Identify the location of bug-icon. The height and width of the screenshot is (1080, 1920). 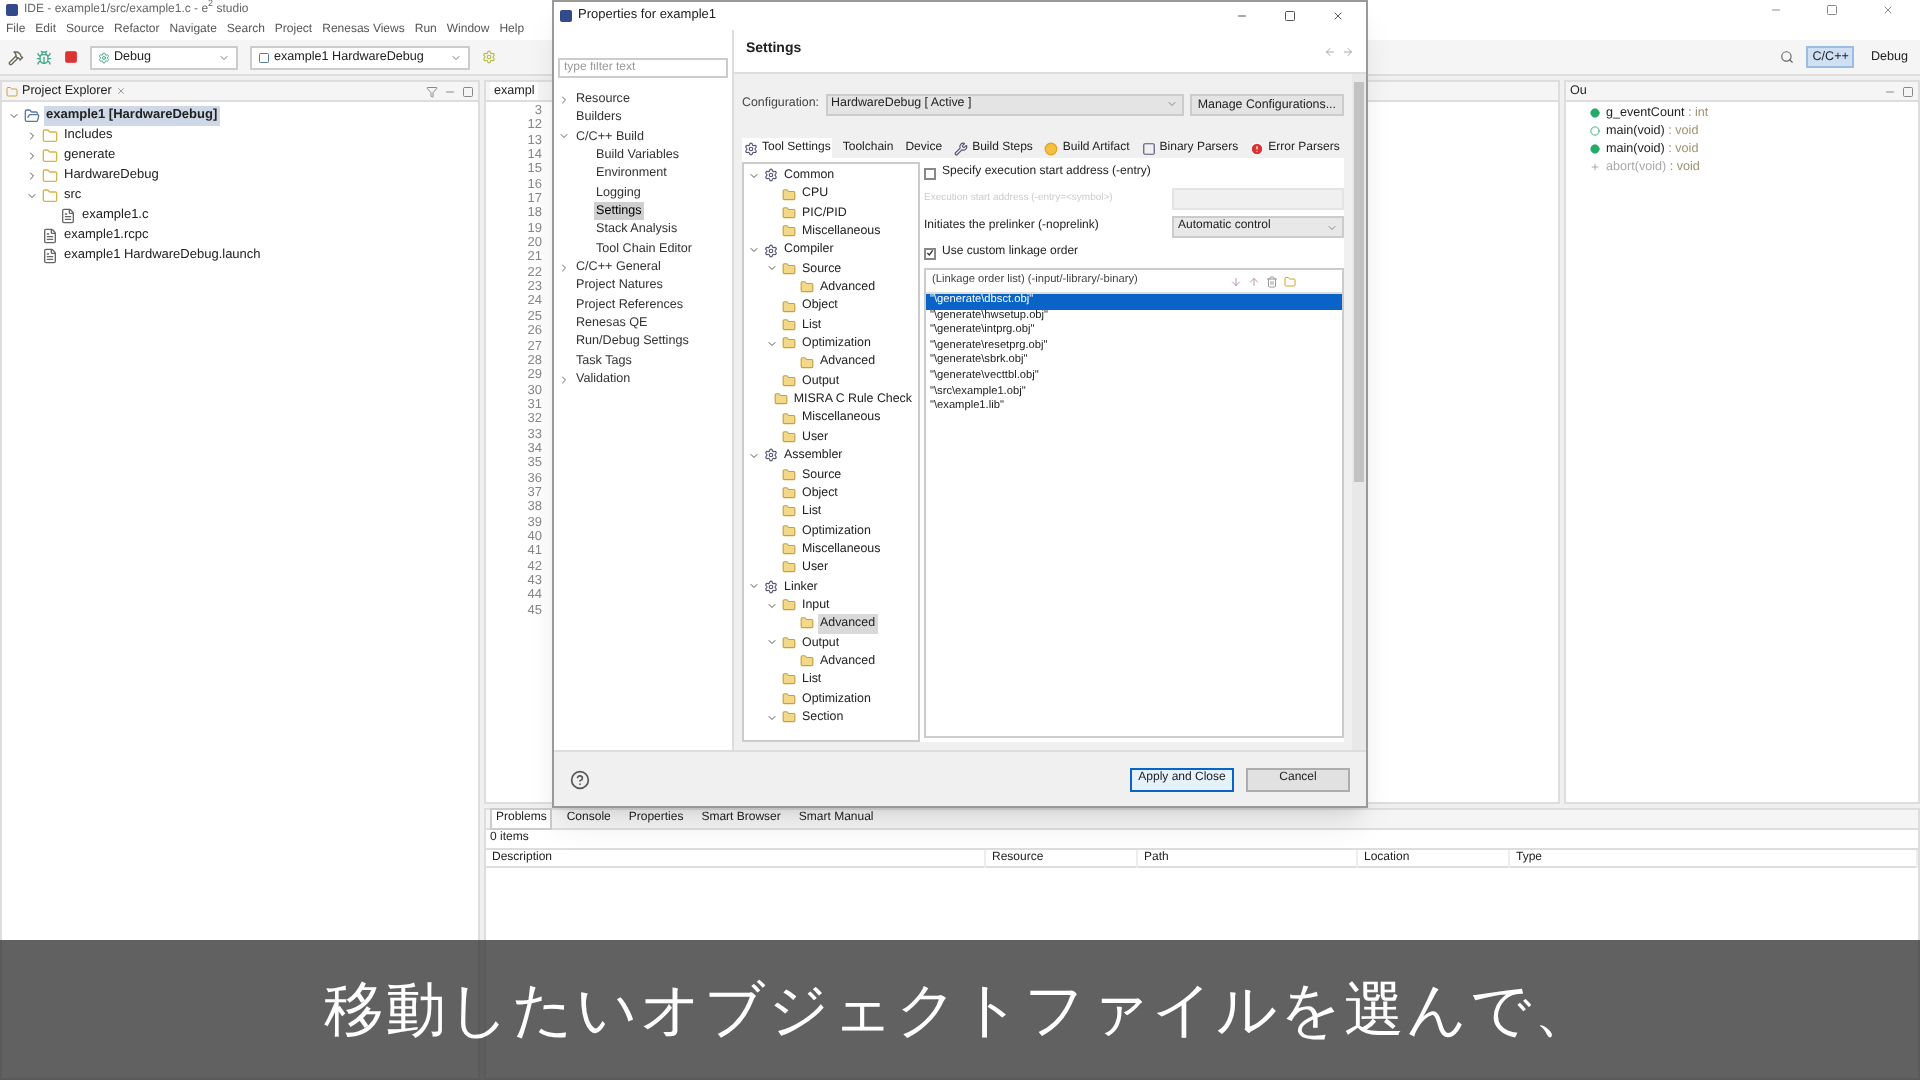
(44, 57).